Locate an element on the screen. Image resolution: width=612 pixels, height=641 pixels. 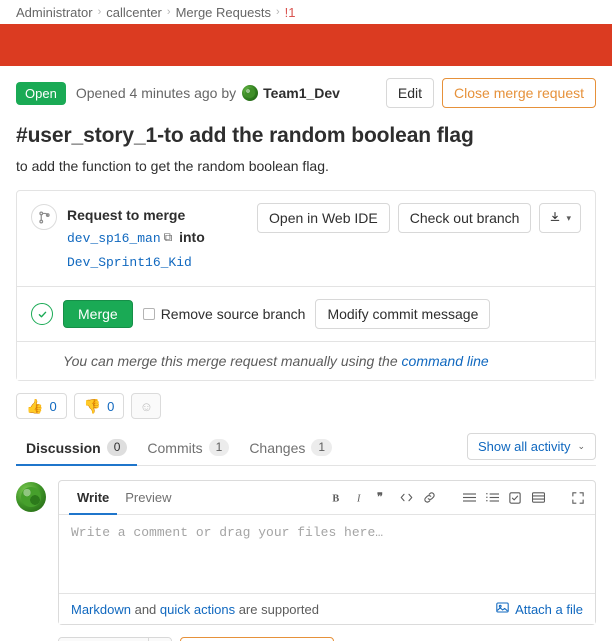
award-emoji-row: 👍 0 👎 0 ☺ is located at coordinates (306, 400).